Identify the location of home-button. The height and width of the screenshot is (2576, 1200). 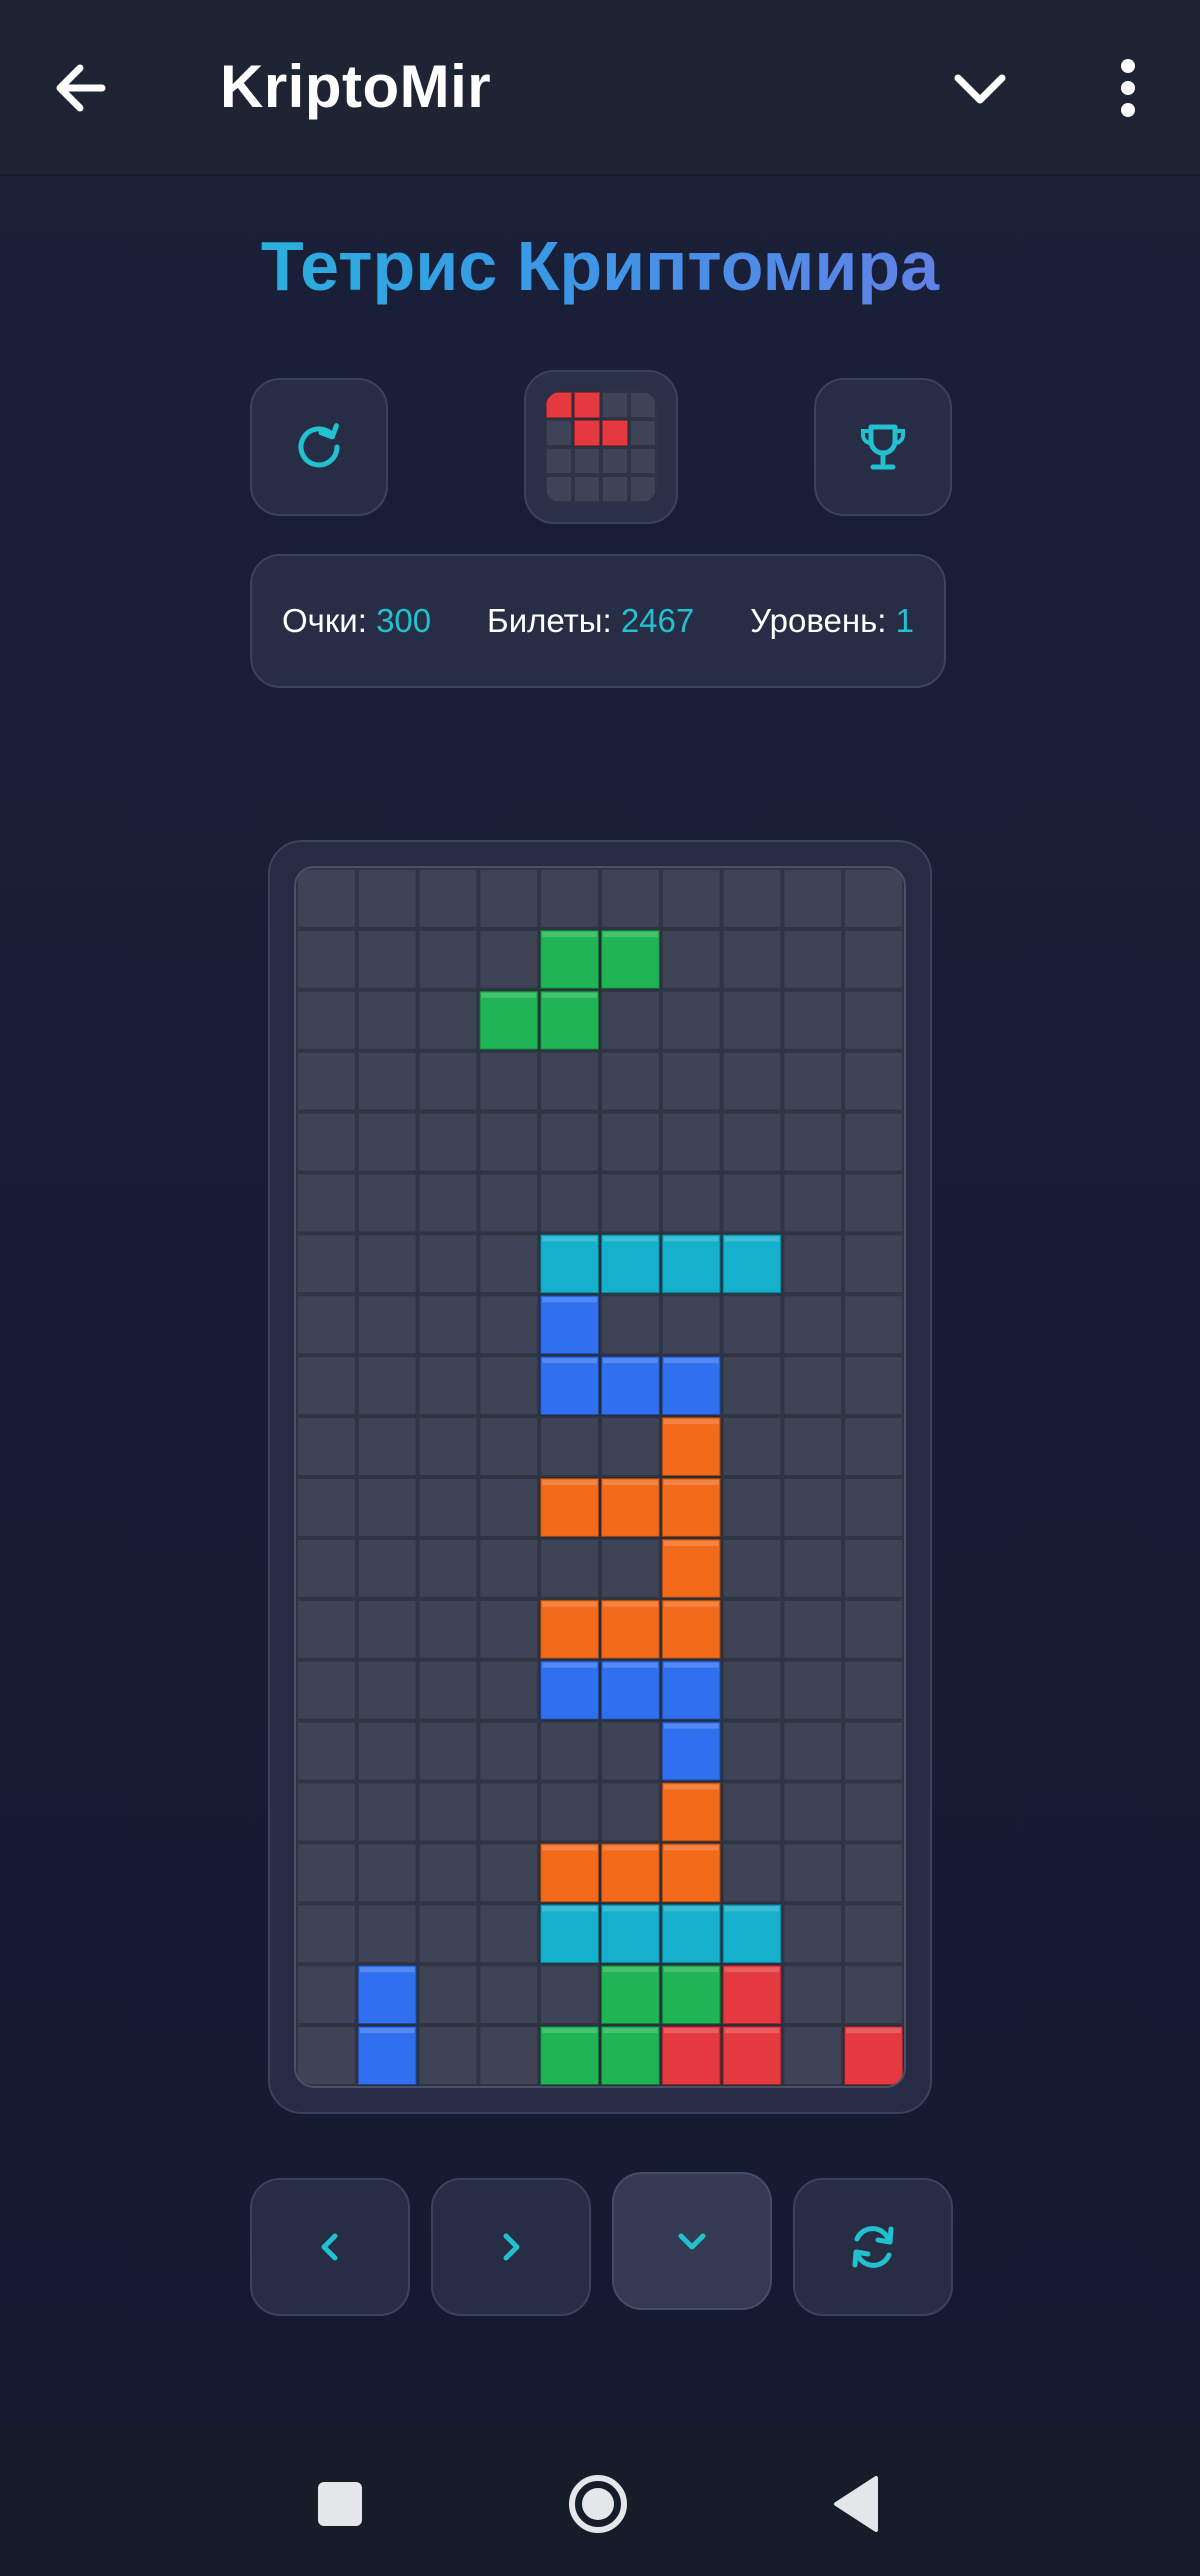
(598, 2504).